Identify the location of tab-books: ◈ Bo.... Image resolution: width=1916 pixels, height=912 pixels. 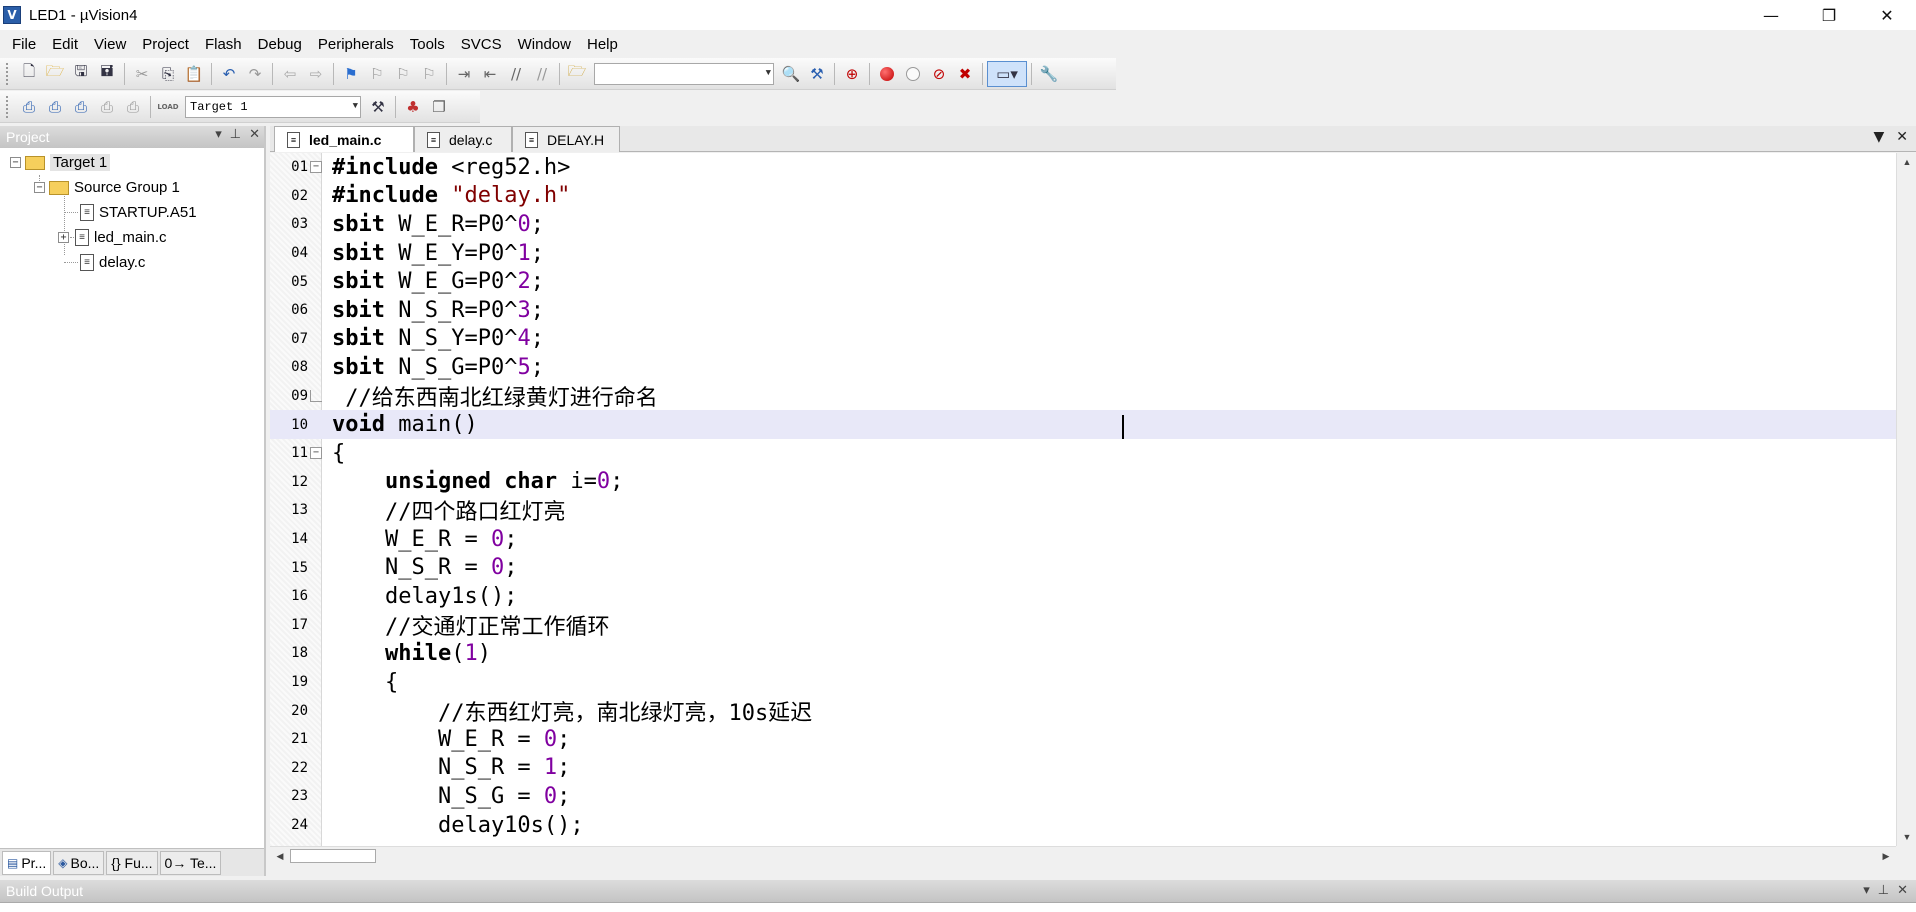
(79, 862).